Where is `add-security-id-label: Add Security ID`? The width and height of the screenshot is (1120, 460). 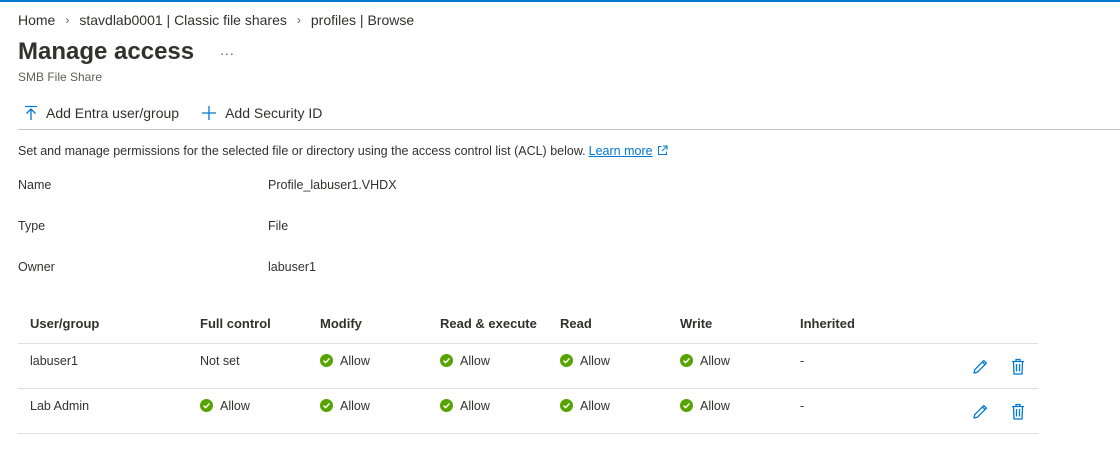
add-security-id-label: Add Security ID is located at coordinates (274, 113).